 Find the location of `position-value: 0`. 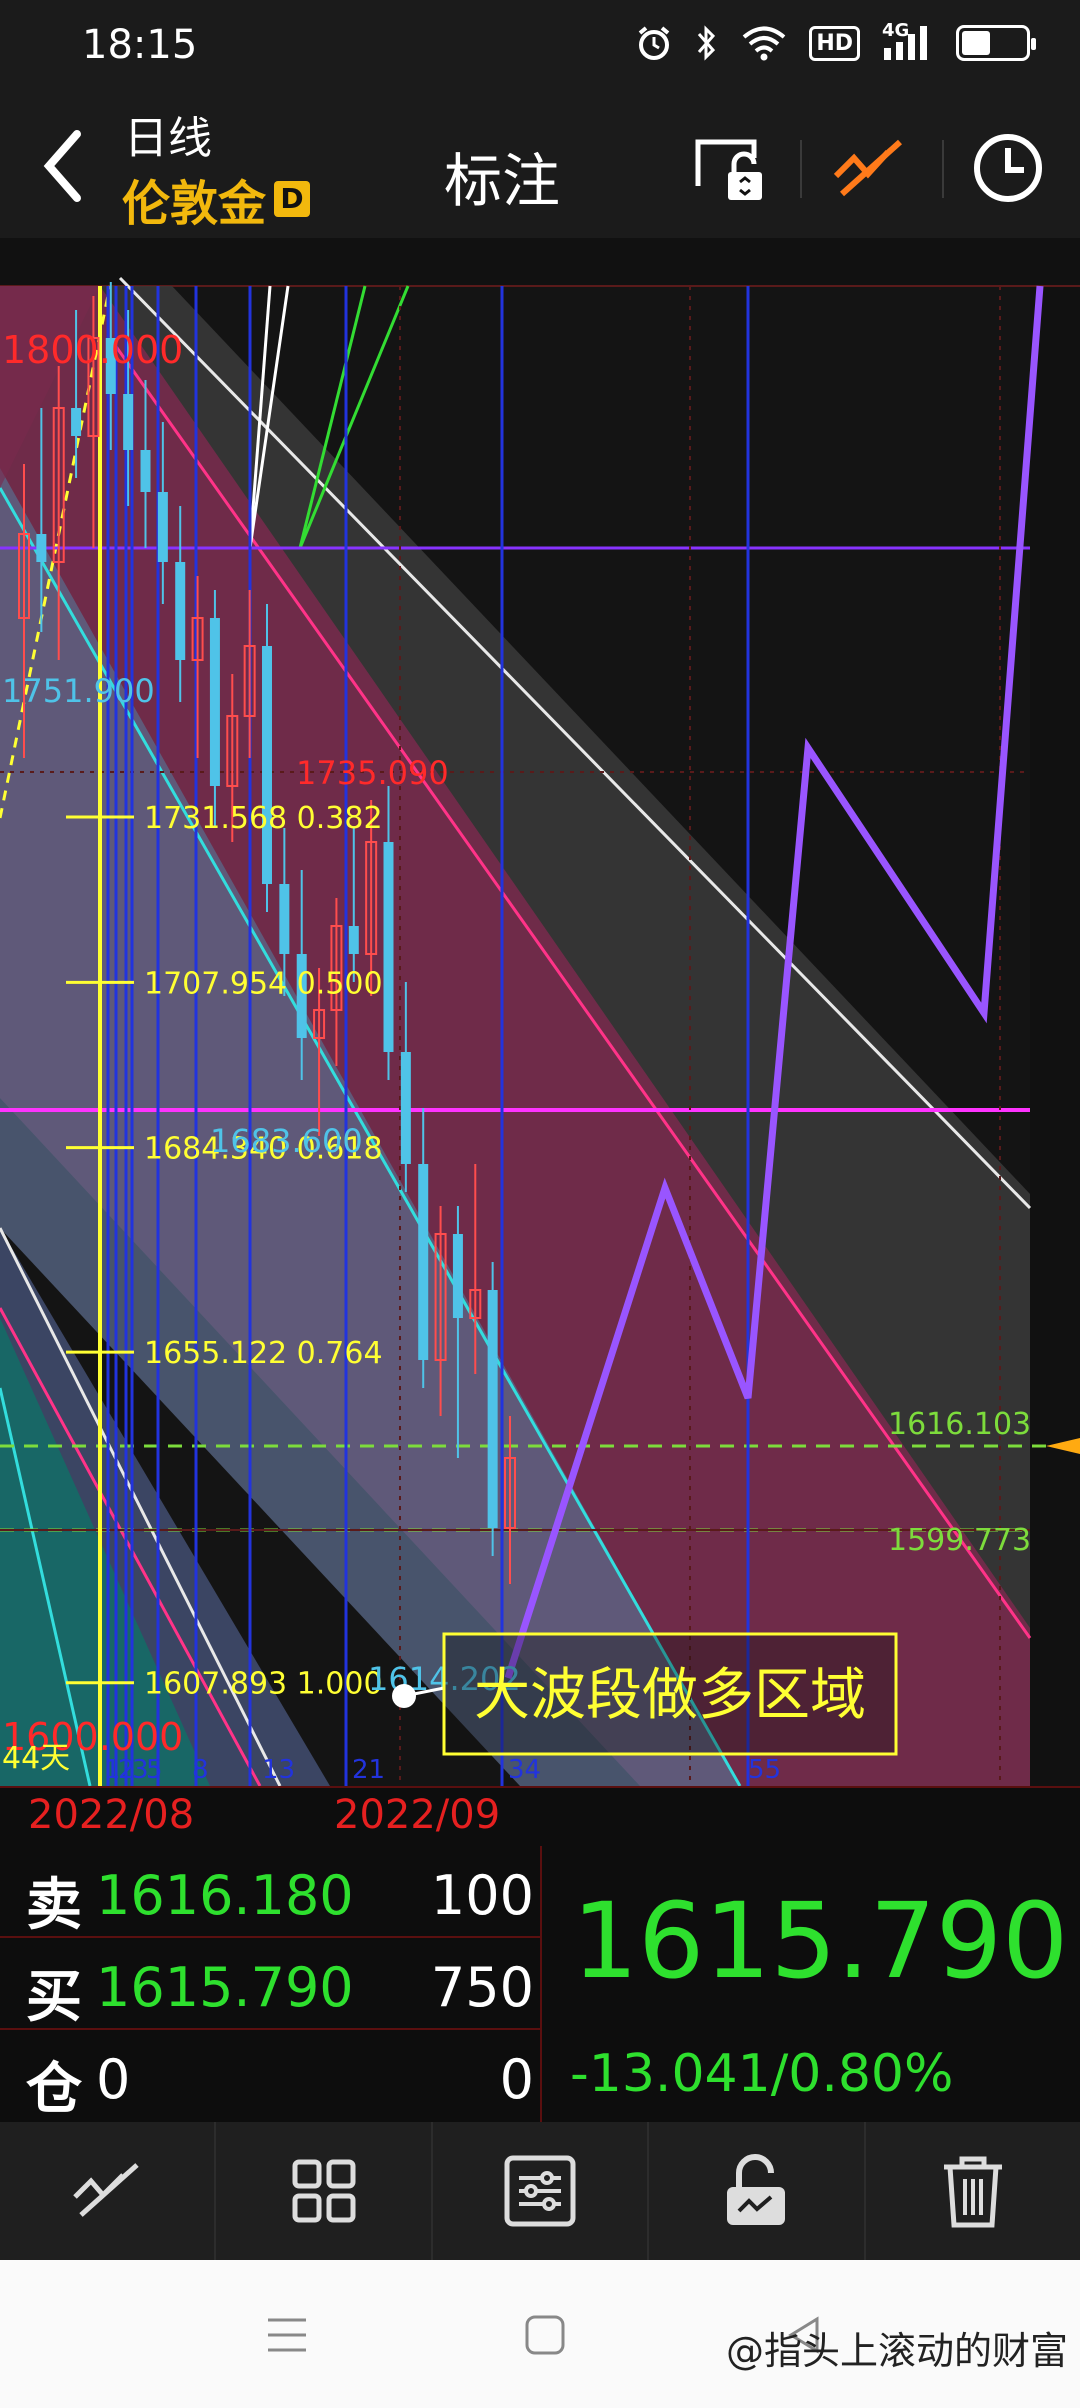

position-value: 0 is located at coordinates (113, 2079).